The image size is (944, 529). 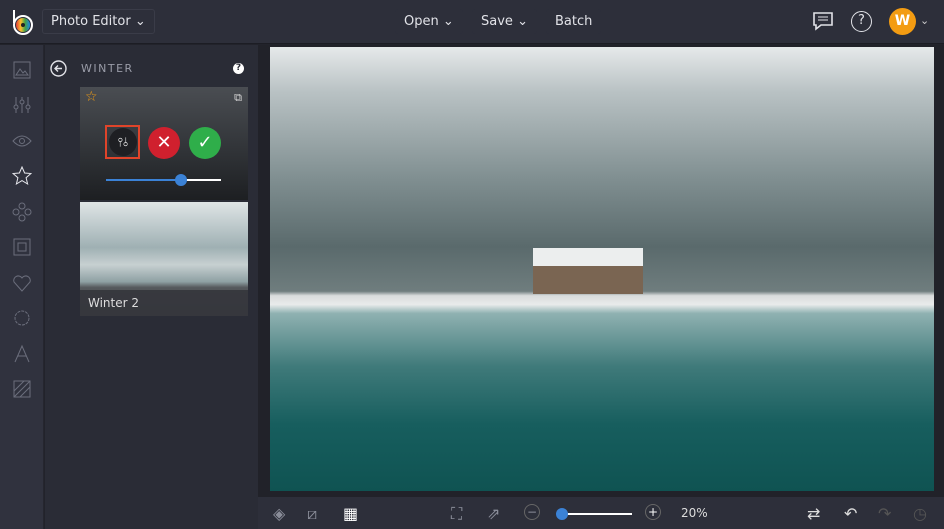 What do you see at coordinates (22, 176) in the screenshot?
I see `star-icon` at bounding box center [22, 176].